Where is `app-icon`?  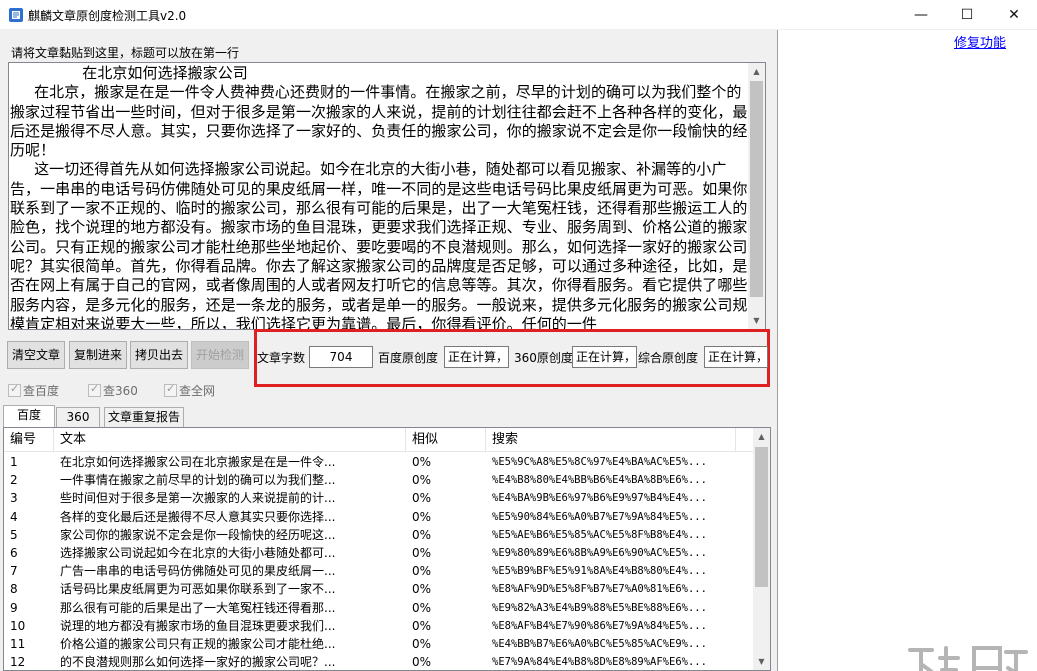
app-icon is located at coordinates (16, 15).